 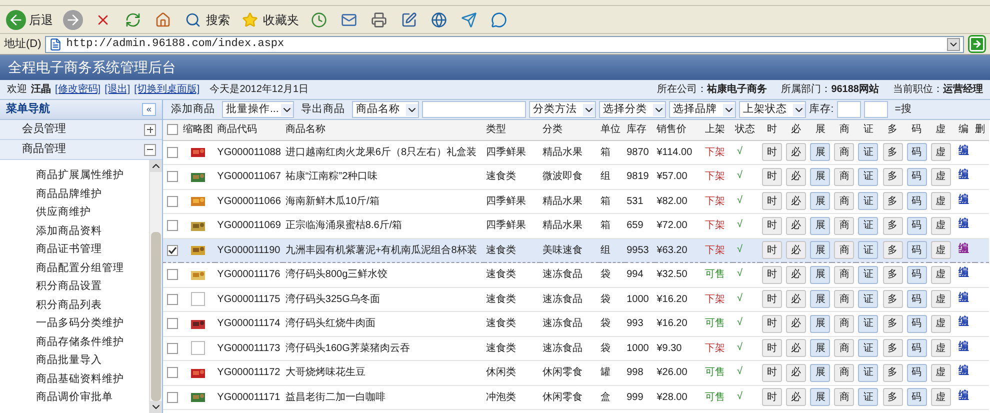 I want to click on toolbar-button: 搜索, so click(x=206, y=20).